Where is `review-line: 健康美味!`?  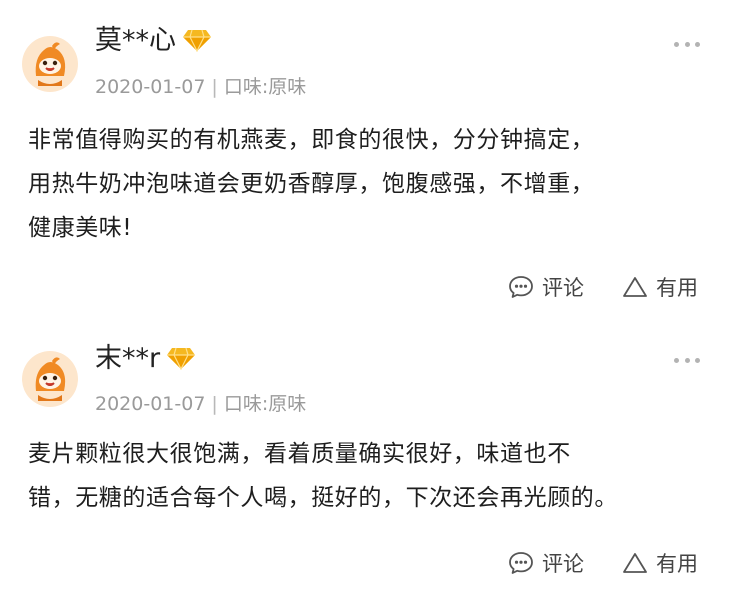 review-line: 健康美味! is located at coordinates (80, 228).